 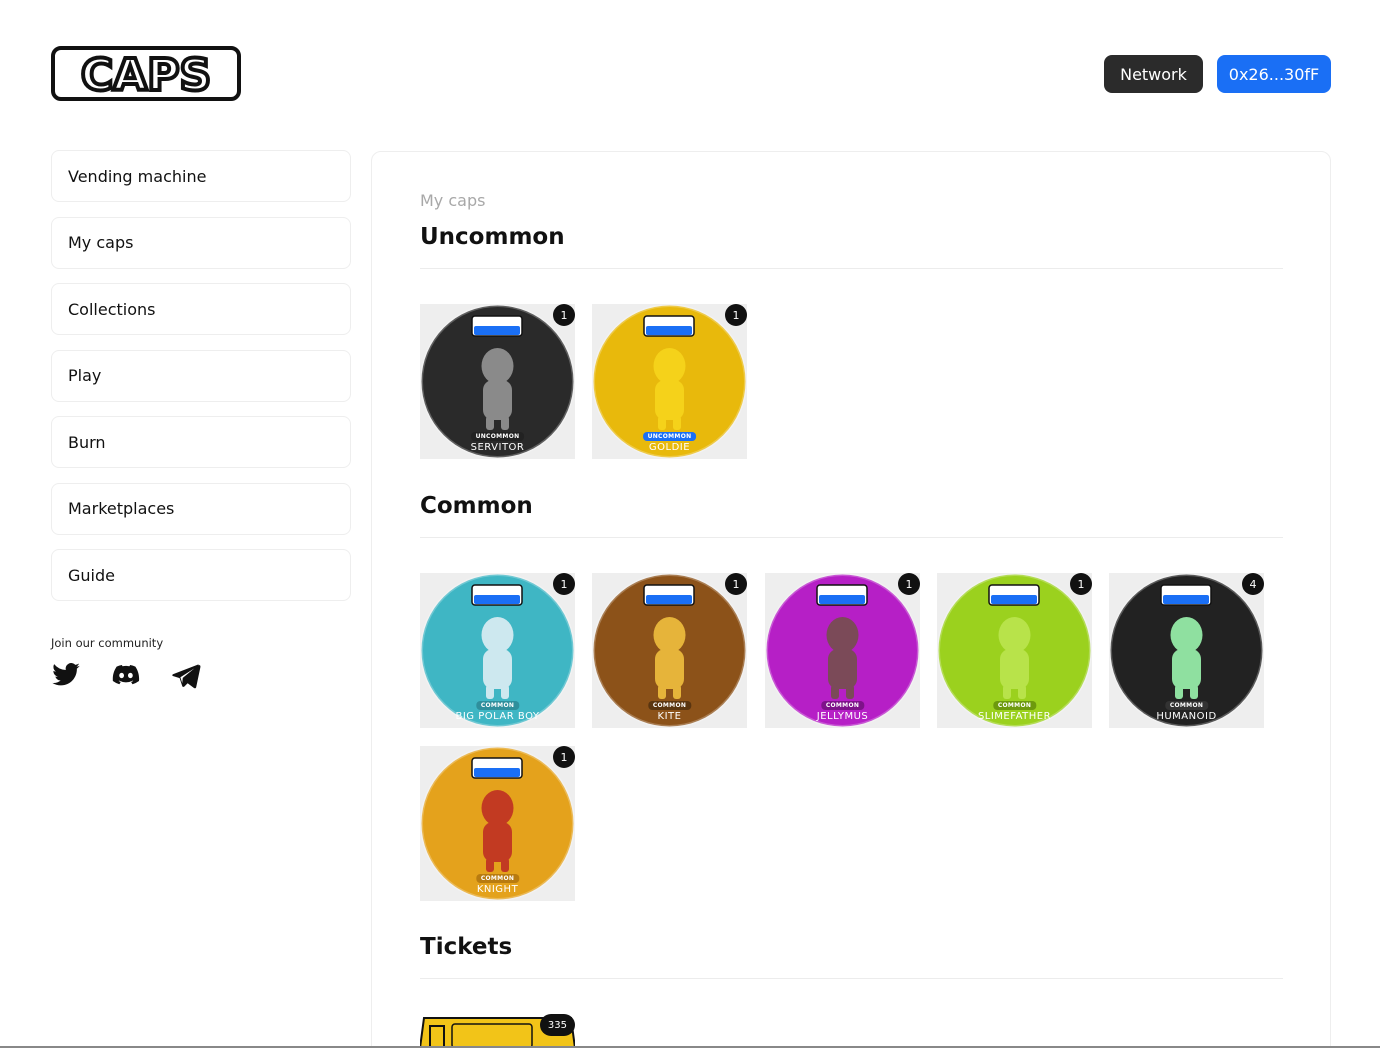 What do you see at coordinates (1253, 584) in the screenshot?
I see `cap-count-badge: 4` at bounding box center [1253, 584].